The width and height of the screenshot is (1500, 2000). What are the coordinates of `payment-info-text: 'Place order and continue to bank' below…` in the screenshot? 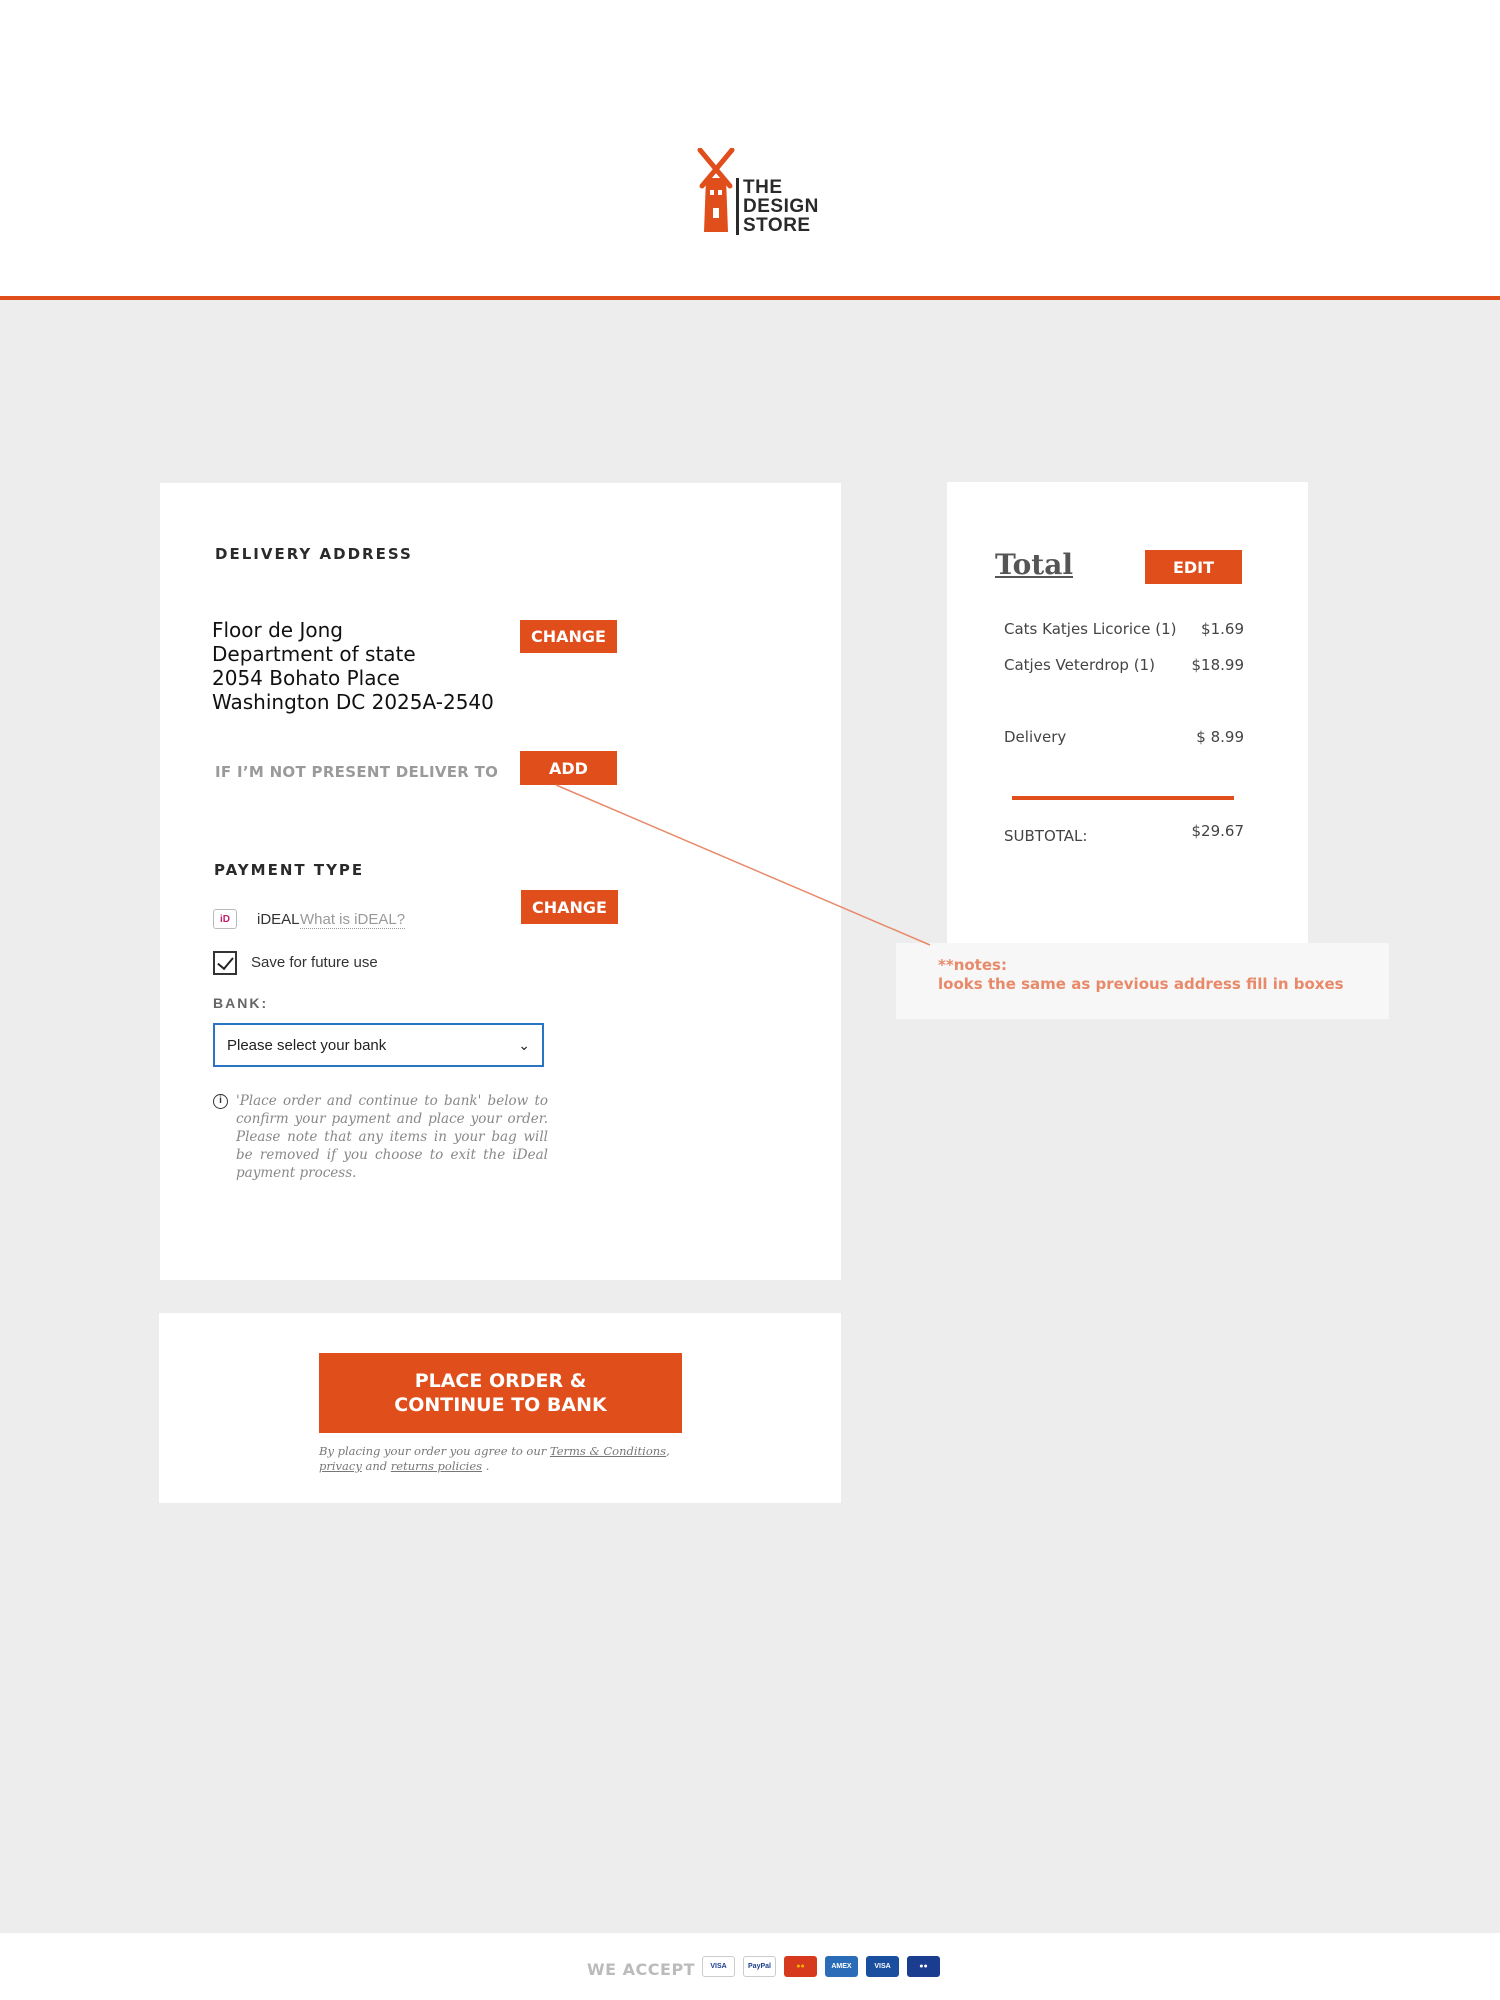 It's located at (392, 1137).